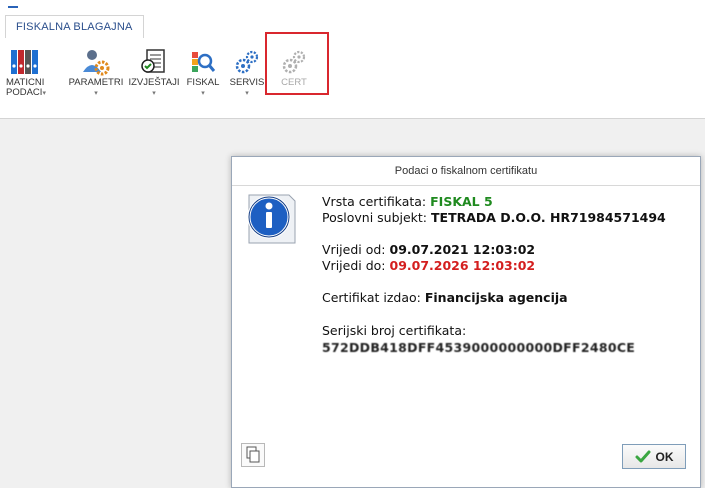 The width and height of the screenshot is (705, 488). Describe the element at coordinates (496, 297) in the screenshot. I see `issuer-value: Financijska agencija` at that location.